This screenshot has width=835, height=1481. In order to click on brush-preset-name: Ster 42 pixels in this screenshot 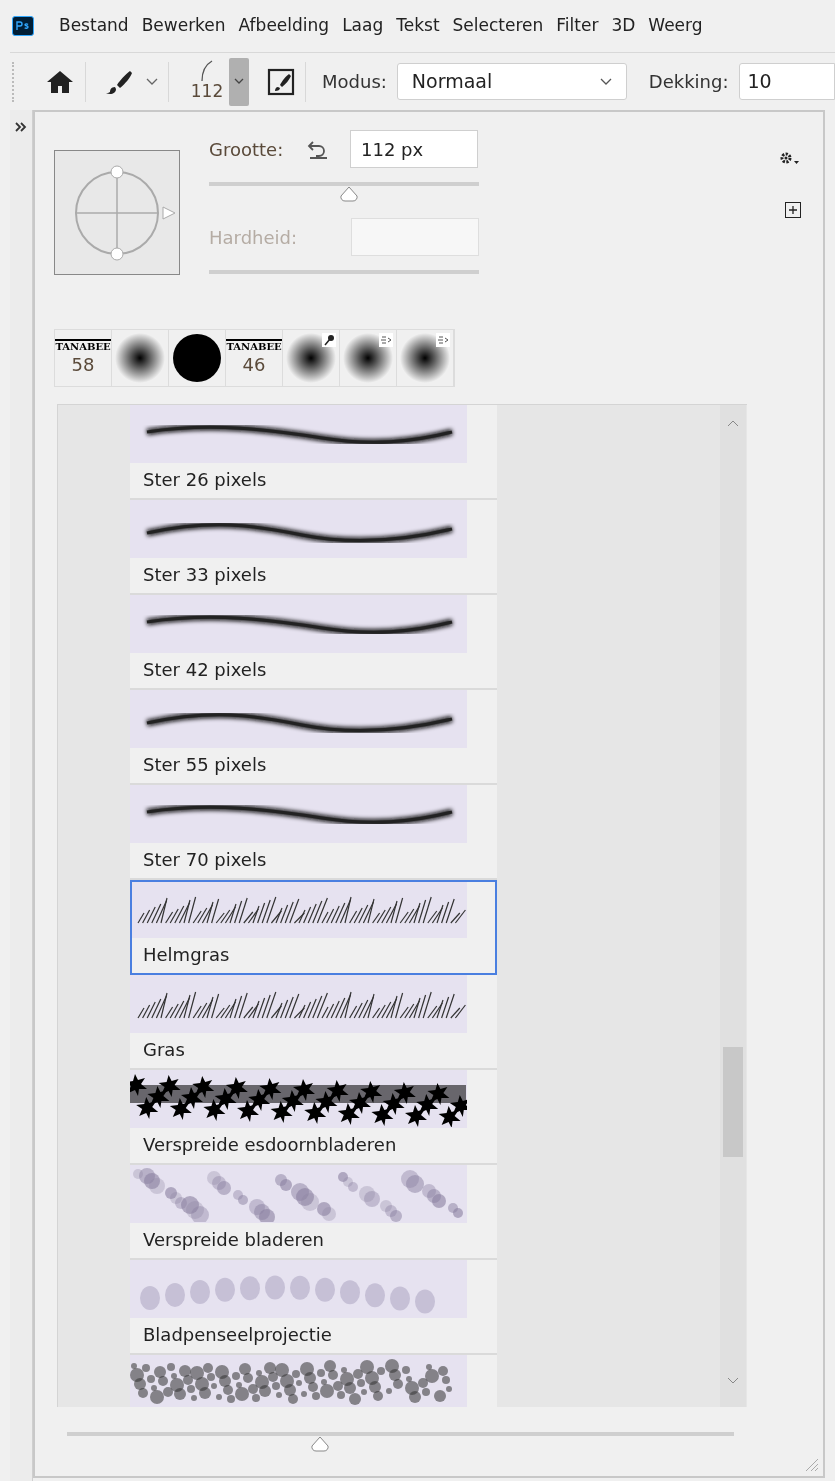, I will do `click(205, 670)`.